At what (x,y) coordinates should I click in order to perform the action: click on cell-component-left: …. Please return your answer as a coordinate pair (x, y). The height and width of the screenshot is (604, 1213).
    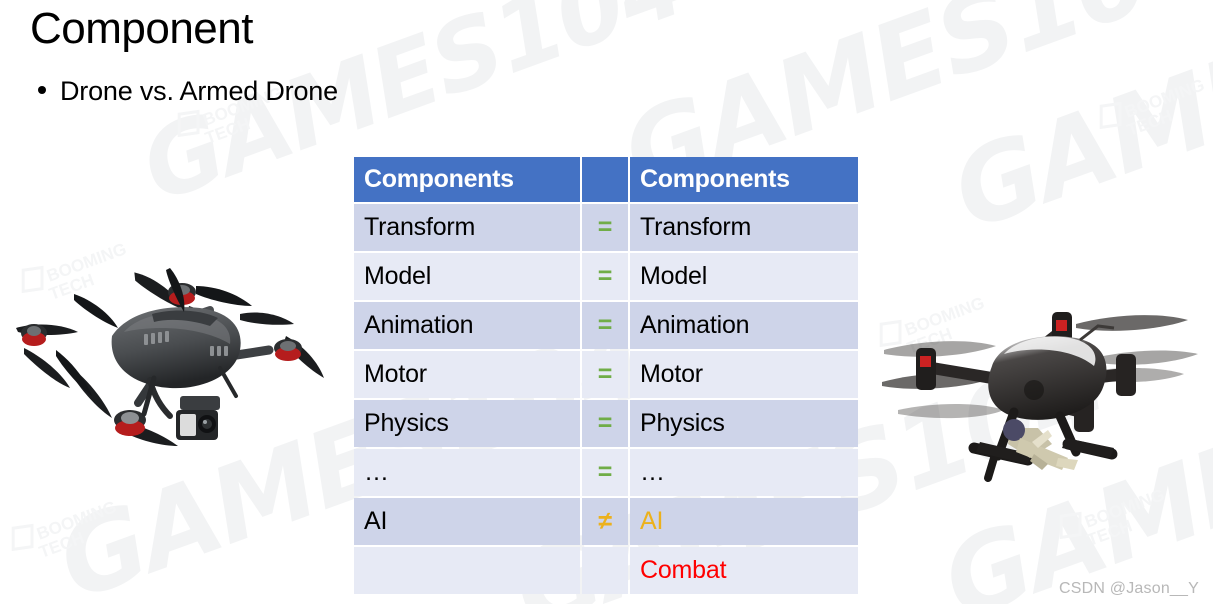
    Looking at the image, I should click on (467, 472).